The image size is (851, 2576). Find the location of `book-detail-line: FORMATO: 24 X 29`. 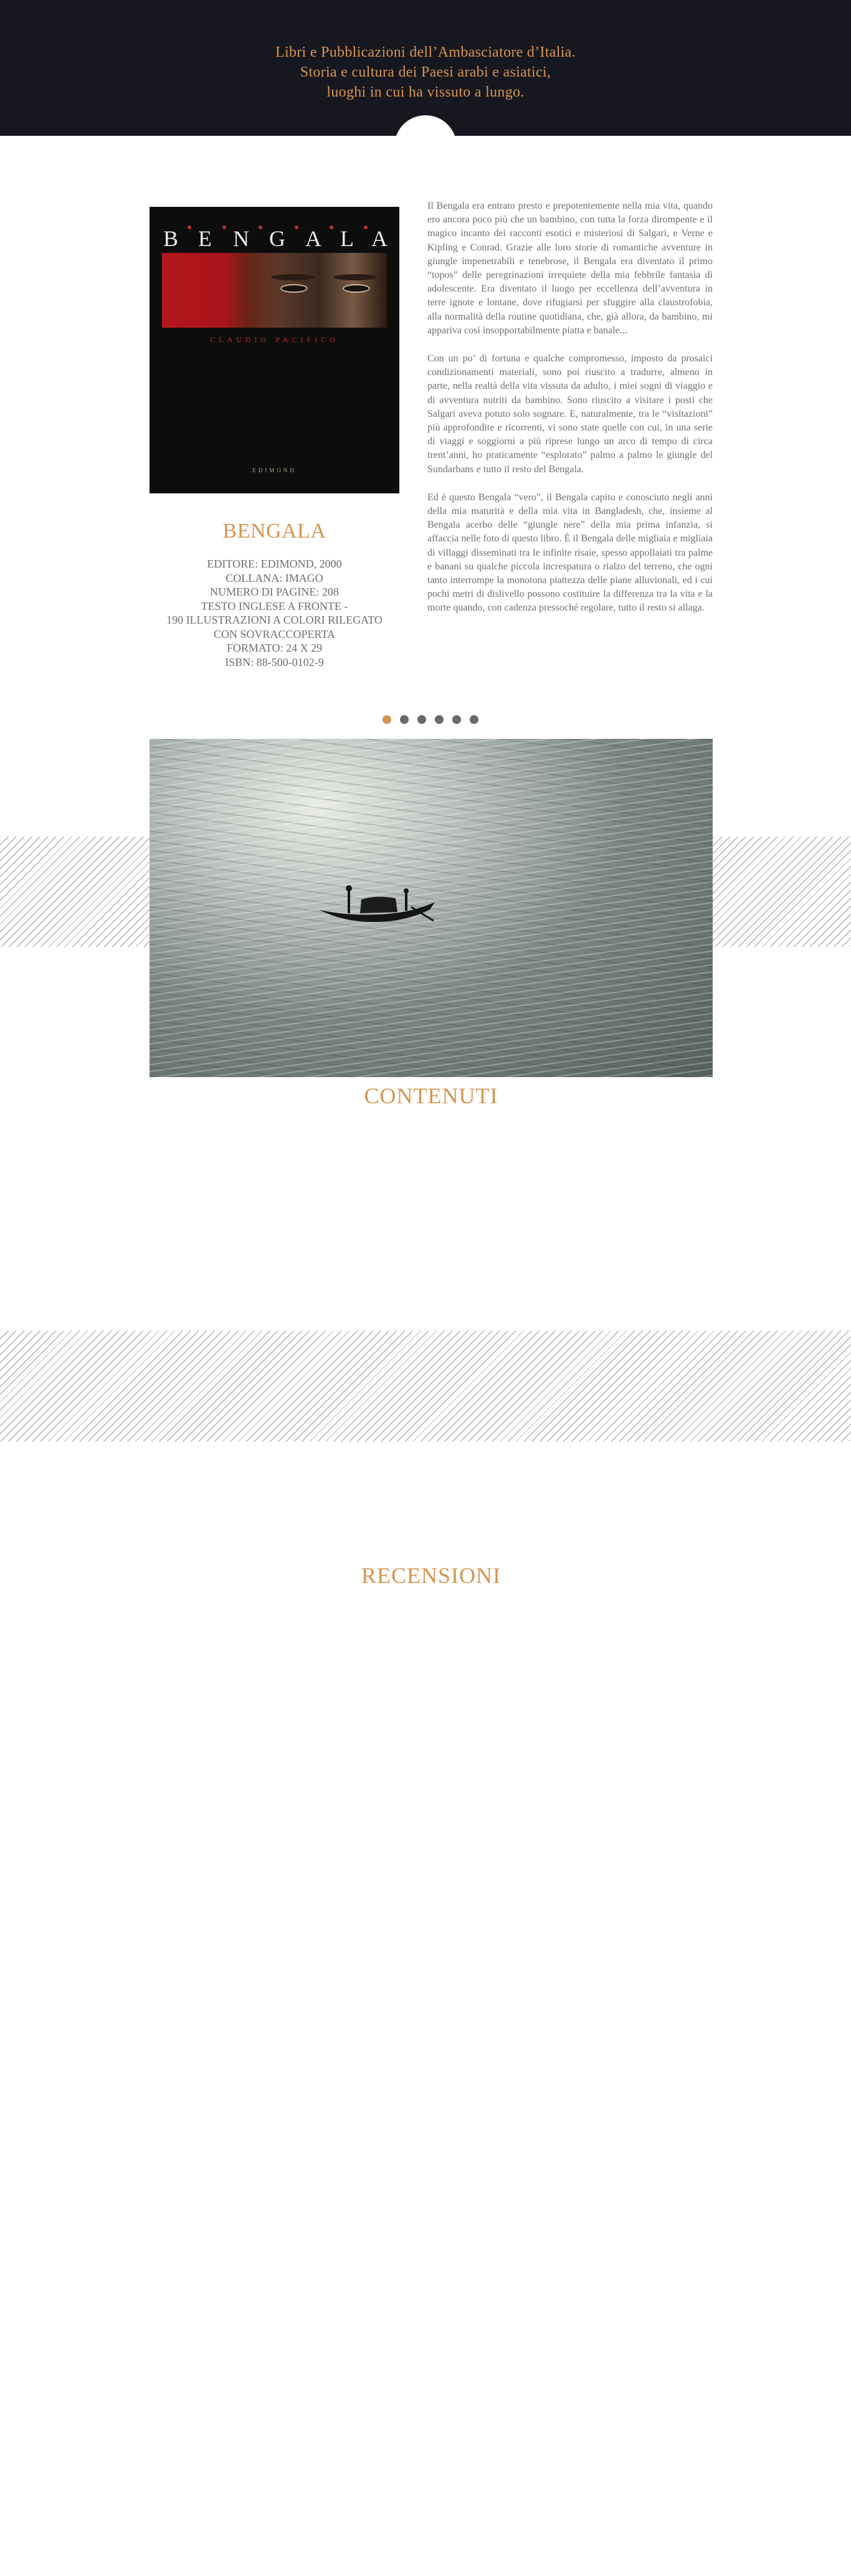

book-detail-line: FORMATO: 24 X 29 is located at coordinates (274, 648).